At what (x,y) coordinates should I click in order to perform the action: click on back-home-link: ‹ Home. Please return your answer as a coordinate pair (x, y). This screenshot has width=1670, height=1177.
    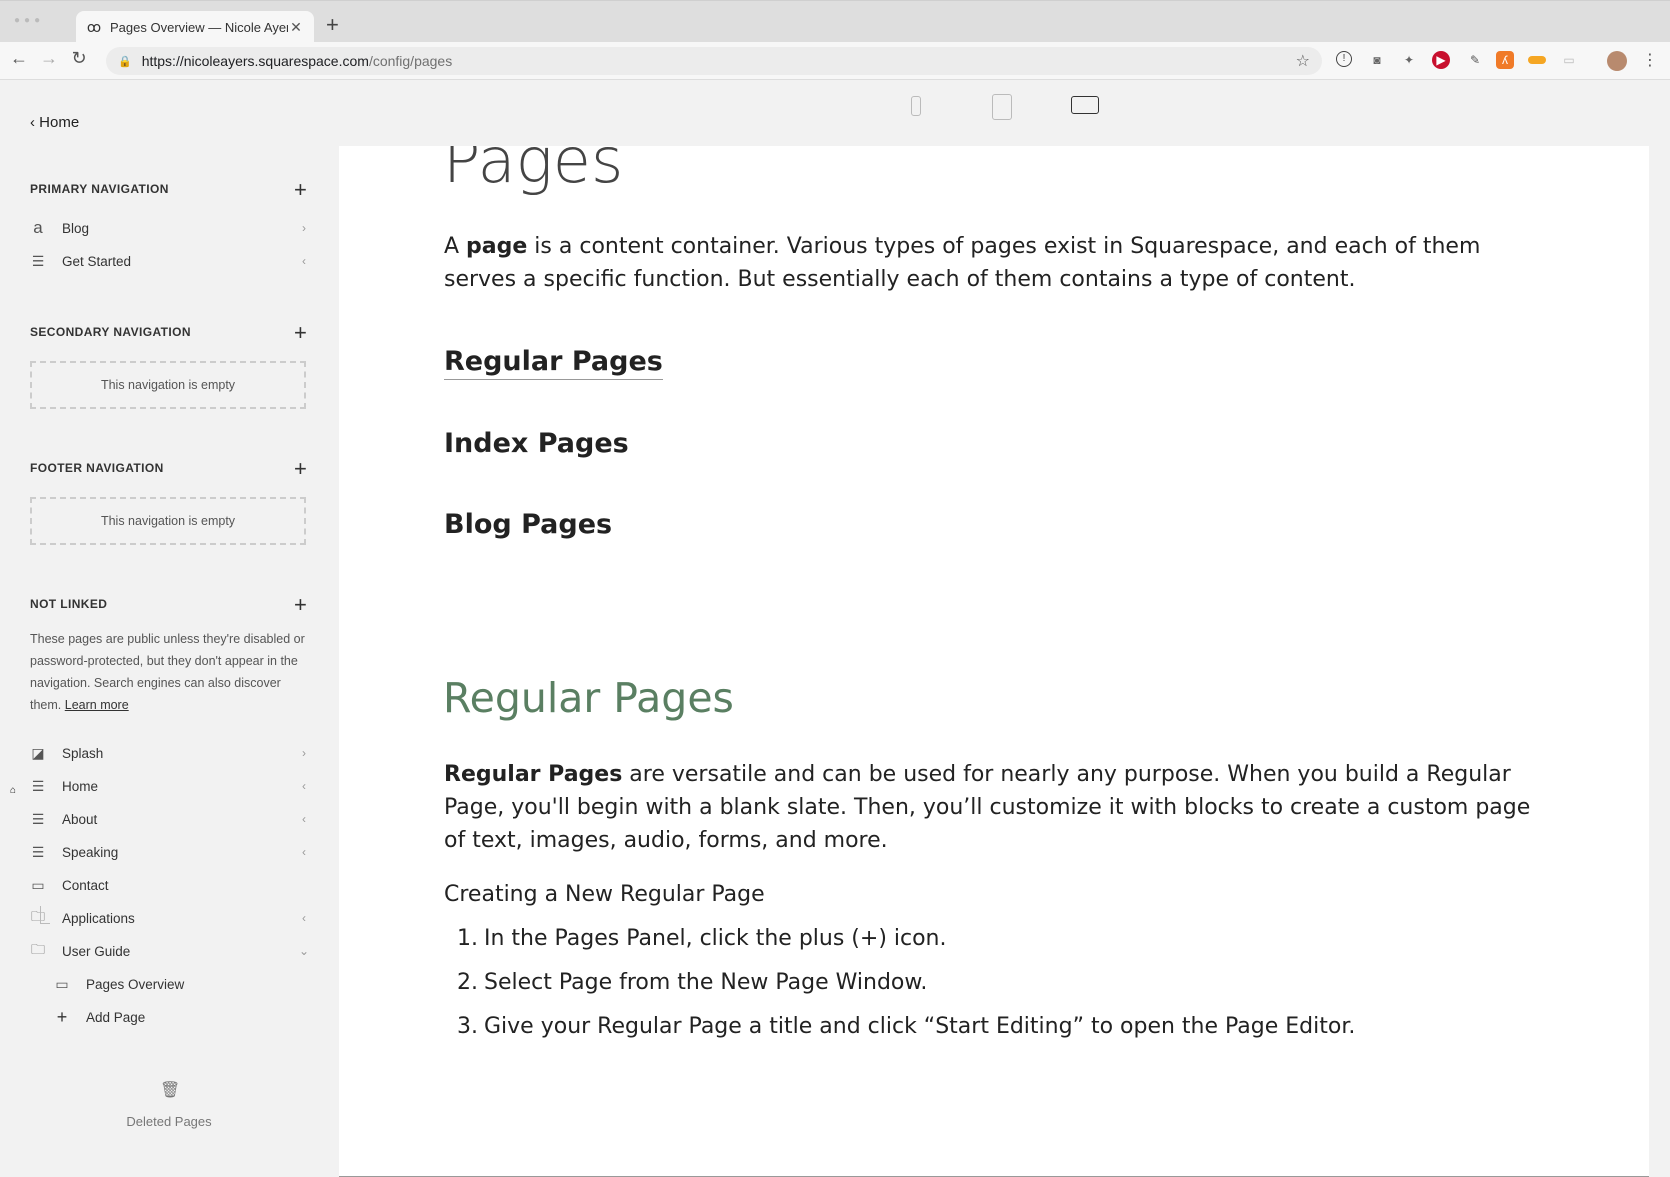
    Looking at the image, I should click on (54, 122).